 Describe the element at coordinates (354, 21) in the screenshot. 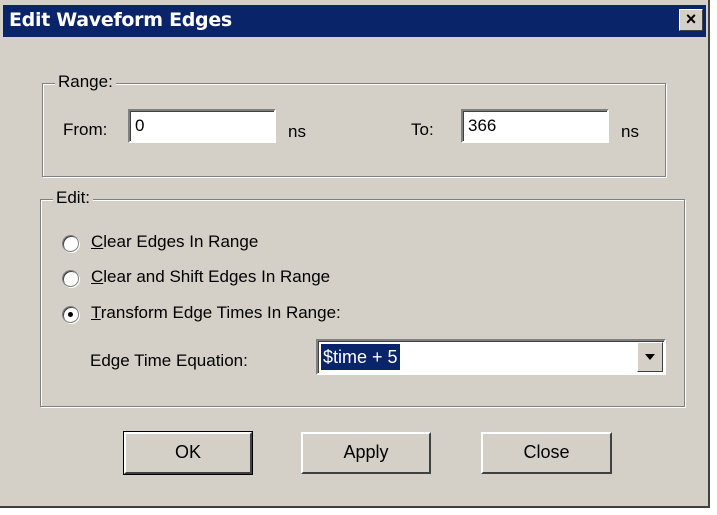

I see `title-bar: Edit Waveform Edges ×` at that location.